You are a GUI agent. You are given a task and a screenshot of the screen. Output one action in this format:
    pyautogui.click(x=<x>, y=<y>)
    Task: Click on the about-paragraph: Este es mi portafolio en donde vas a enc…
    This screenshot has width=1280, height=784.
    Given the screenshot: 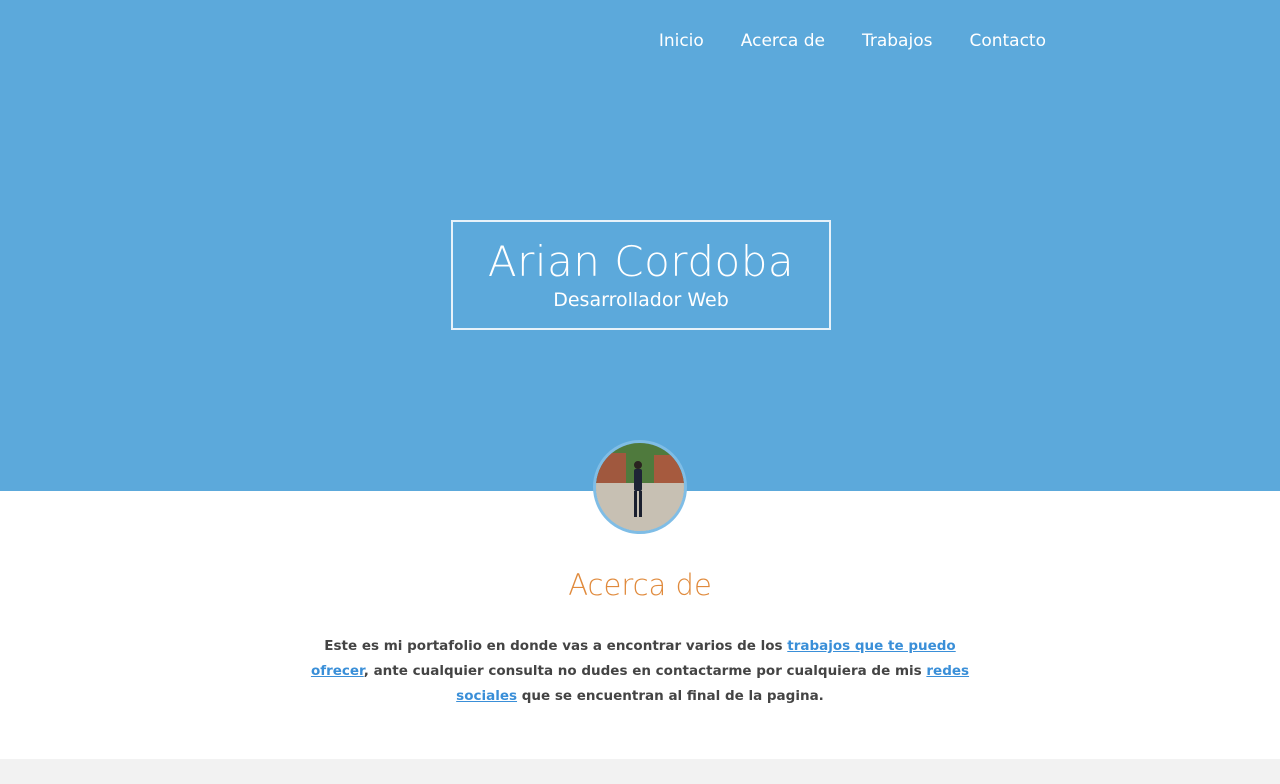 What is the action you would take?
    pyautogui.click(x=640, y=671)
    